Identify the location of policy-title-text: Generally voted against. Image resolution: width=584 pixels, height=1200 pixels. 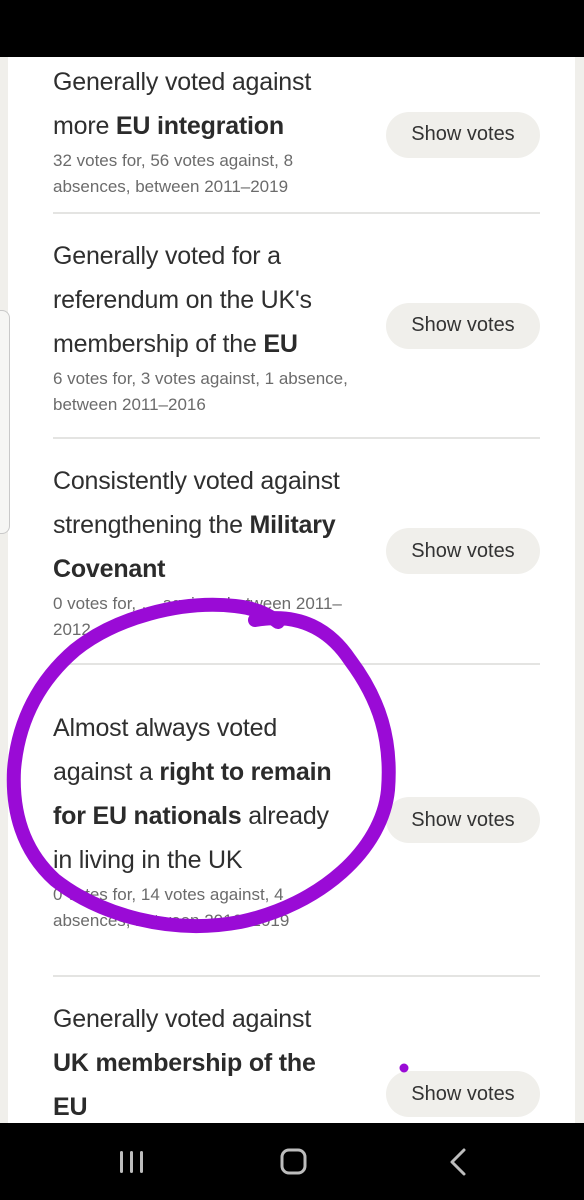
(182, 1019).